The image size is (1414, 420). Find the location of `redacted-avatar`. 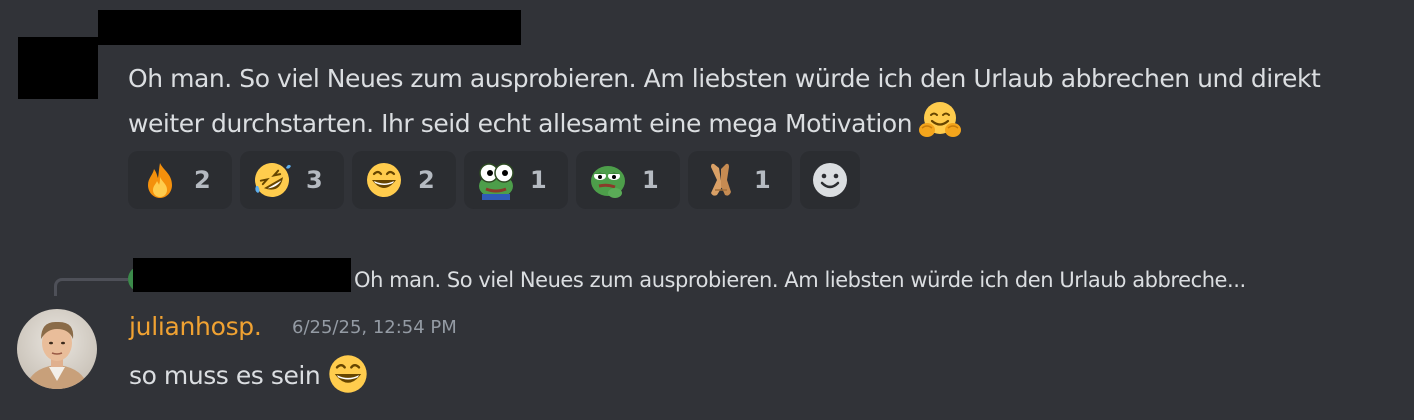

redacted-avatar is located at coordinates (58, 68).